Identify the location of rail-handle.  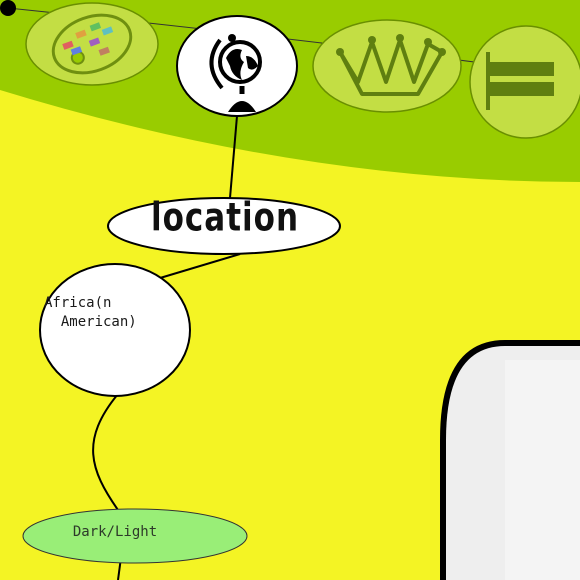
(8, 8).